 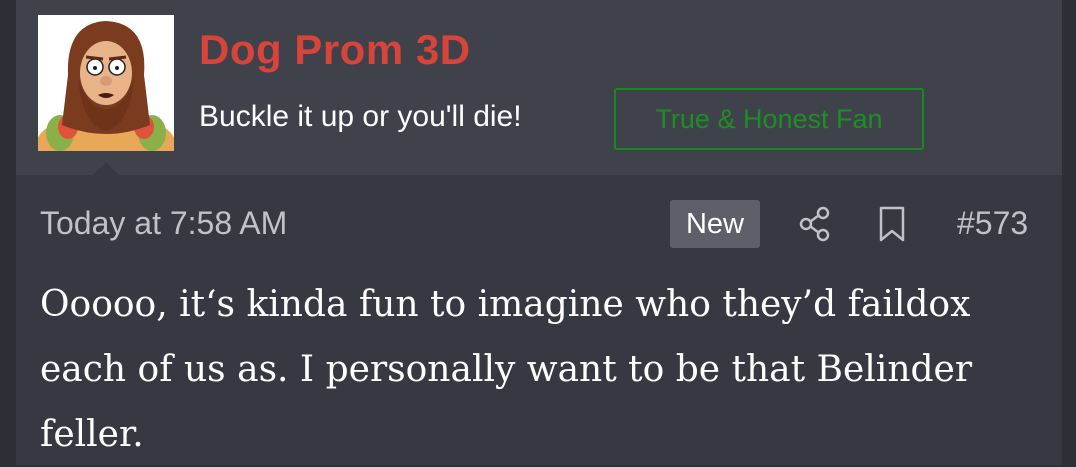 What do you see at coordinates (360, 116) in the screenshot?
I see `user-title: Buckle it up or you'll die!` at bounding box center [360, 116].